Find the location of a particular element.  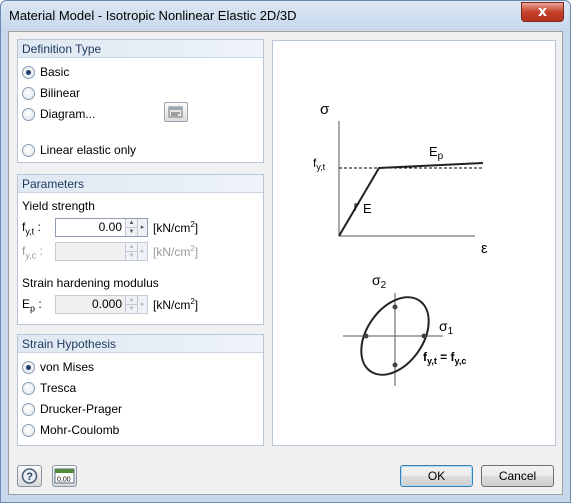

sigma2-label: σ2 is located at coordinates (379, 281).